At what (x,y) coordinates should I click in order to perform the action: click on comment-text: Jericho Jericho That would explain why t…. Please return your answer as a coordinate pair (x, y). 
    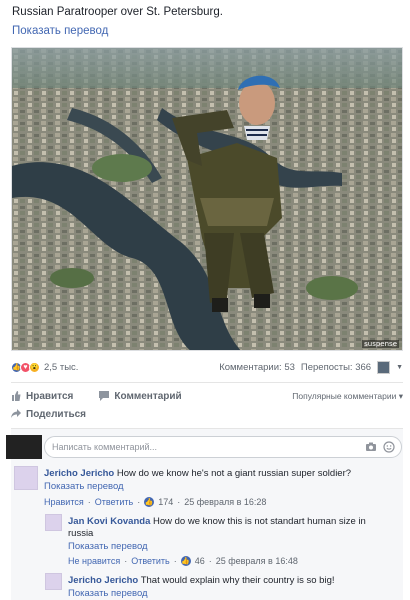
    Looking at the image, I should click on (201, 580).